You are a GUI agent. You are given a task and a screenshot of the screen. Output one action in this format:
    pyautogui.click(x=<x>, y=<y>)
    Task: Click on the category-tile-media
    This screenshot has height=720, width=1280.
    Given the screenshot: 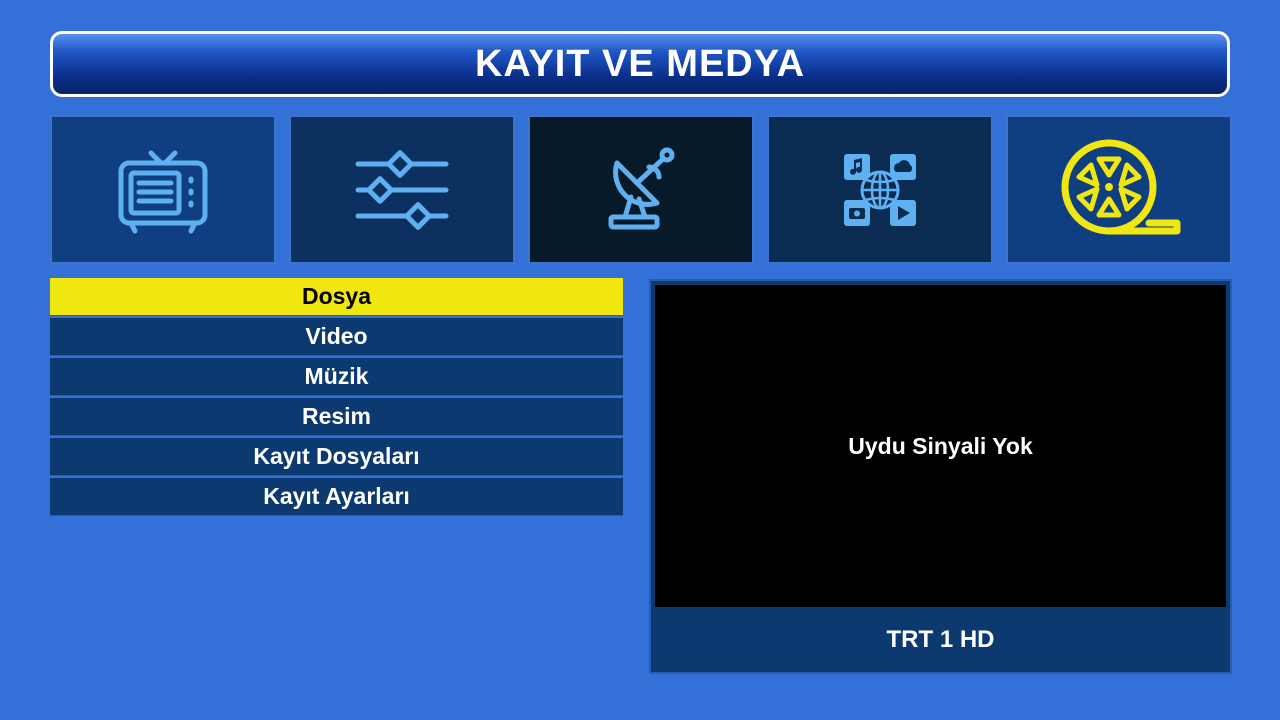 What is the action you would take?
    pyautogui.click(x=1119, y=189)
    